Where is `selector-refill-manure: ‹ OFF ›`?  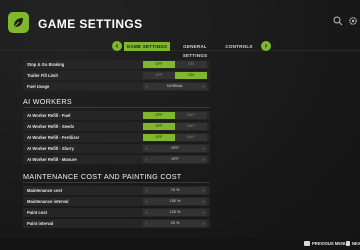 selector-refill-manure: ‹ OFF › is located at coordinates (175, 159).